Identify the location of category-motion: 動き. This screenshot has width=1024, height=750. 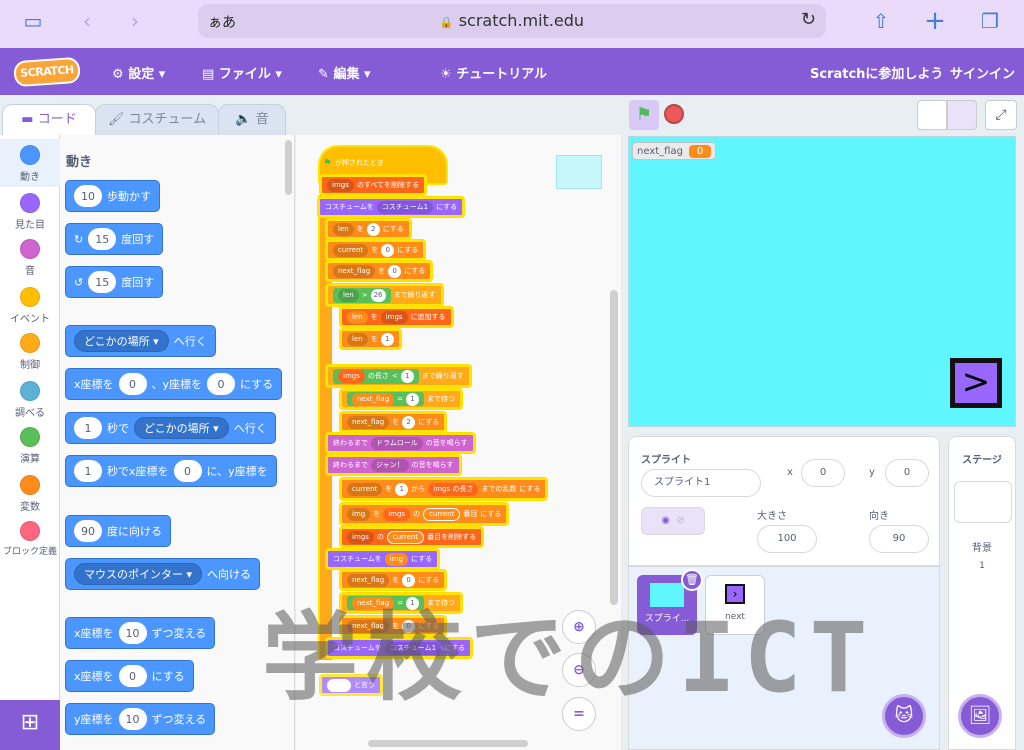
(30, 163).